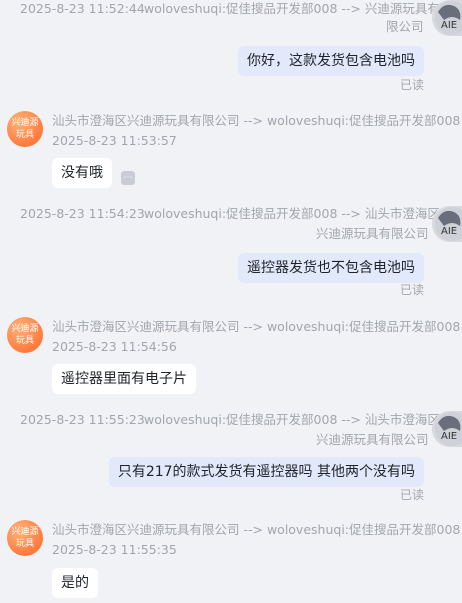  Describe the element at coordinates (75, 583) in the screenshot. I see `message-bubble-incoming: 是的` at that location.